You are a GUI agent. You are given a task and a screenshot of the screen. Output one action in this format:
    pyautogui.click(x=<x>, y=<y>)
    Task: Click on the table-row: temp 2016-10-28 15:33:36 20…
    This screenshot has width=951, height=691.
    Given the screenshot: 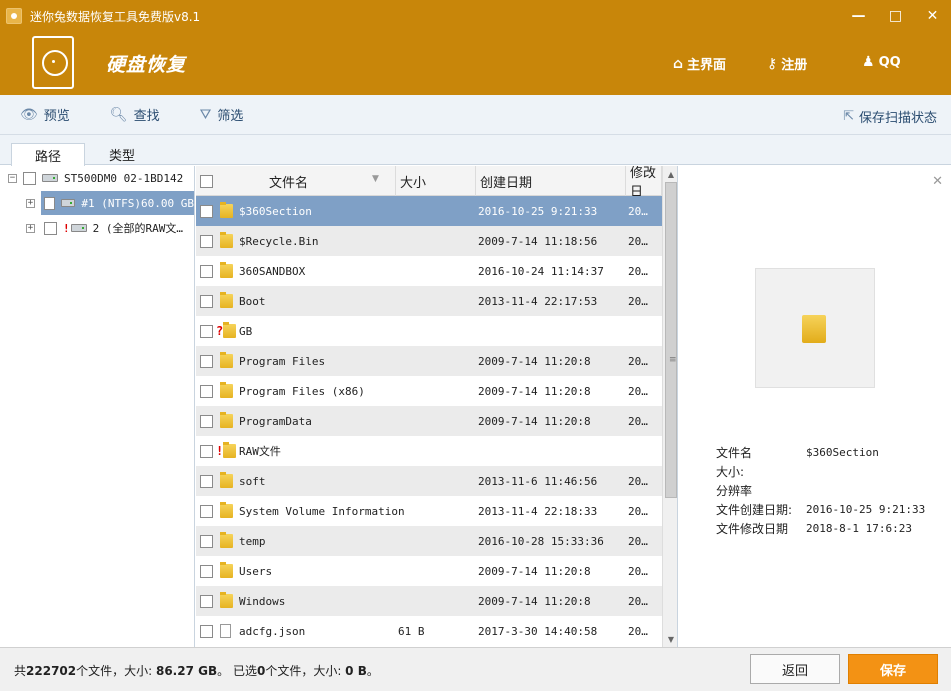 What is the action you would take?
    pyautogui.click(x=429, y=541)
    